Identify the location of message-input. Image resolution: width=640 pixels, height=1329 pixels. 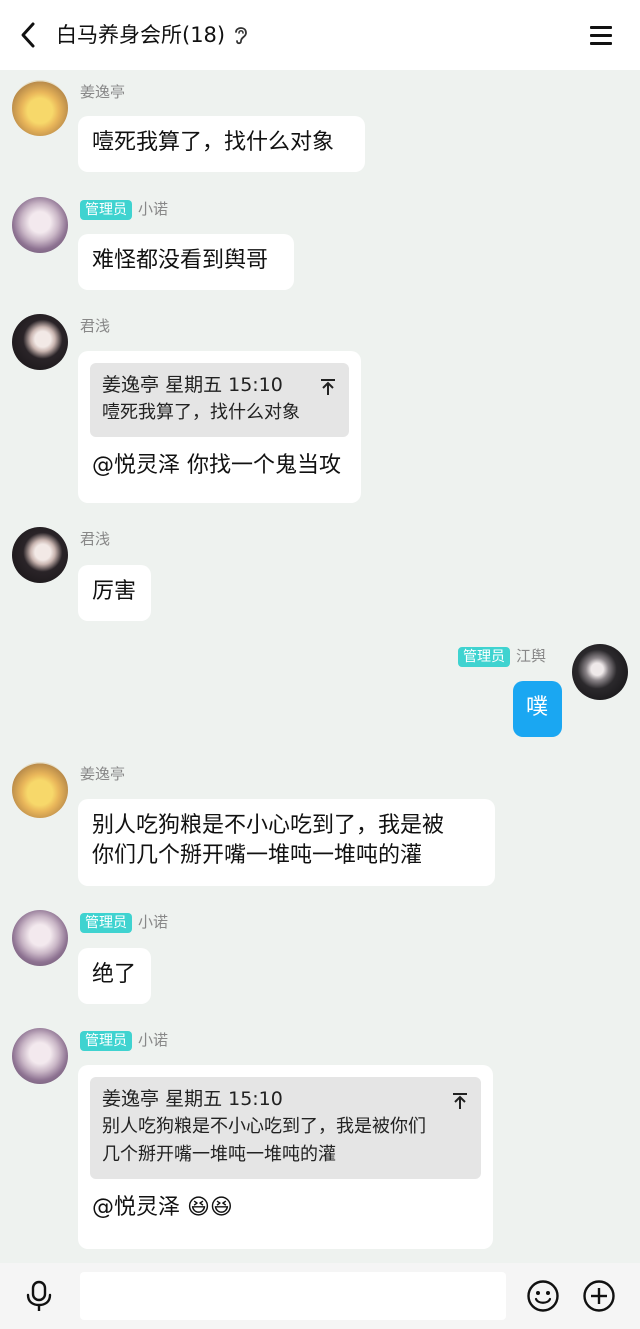
(293, 1296).